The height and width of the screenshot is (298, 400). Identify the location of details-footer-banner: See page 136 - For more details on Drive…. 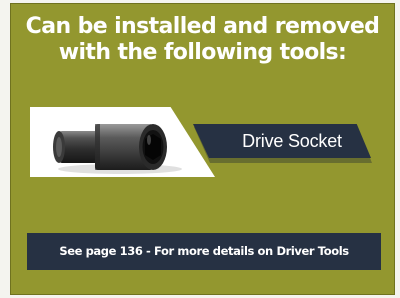
(204, 251).